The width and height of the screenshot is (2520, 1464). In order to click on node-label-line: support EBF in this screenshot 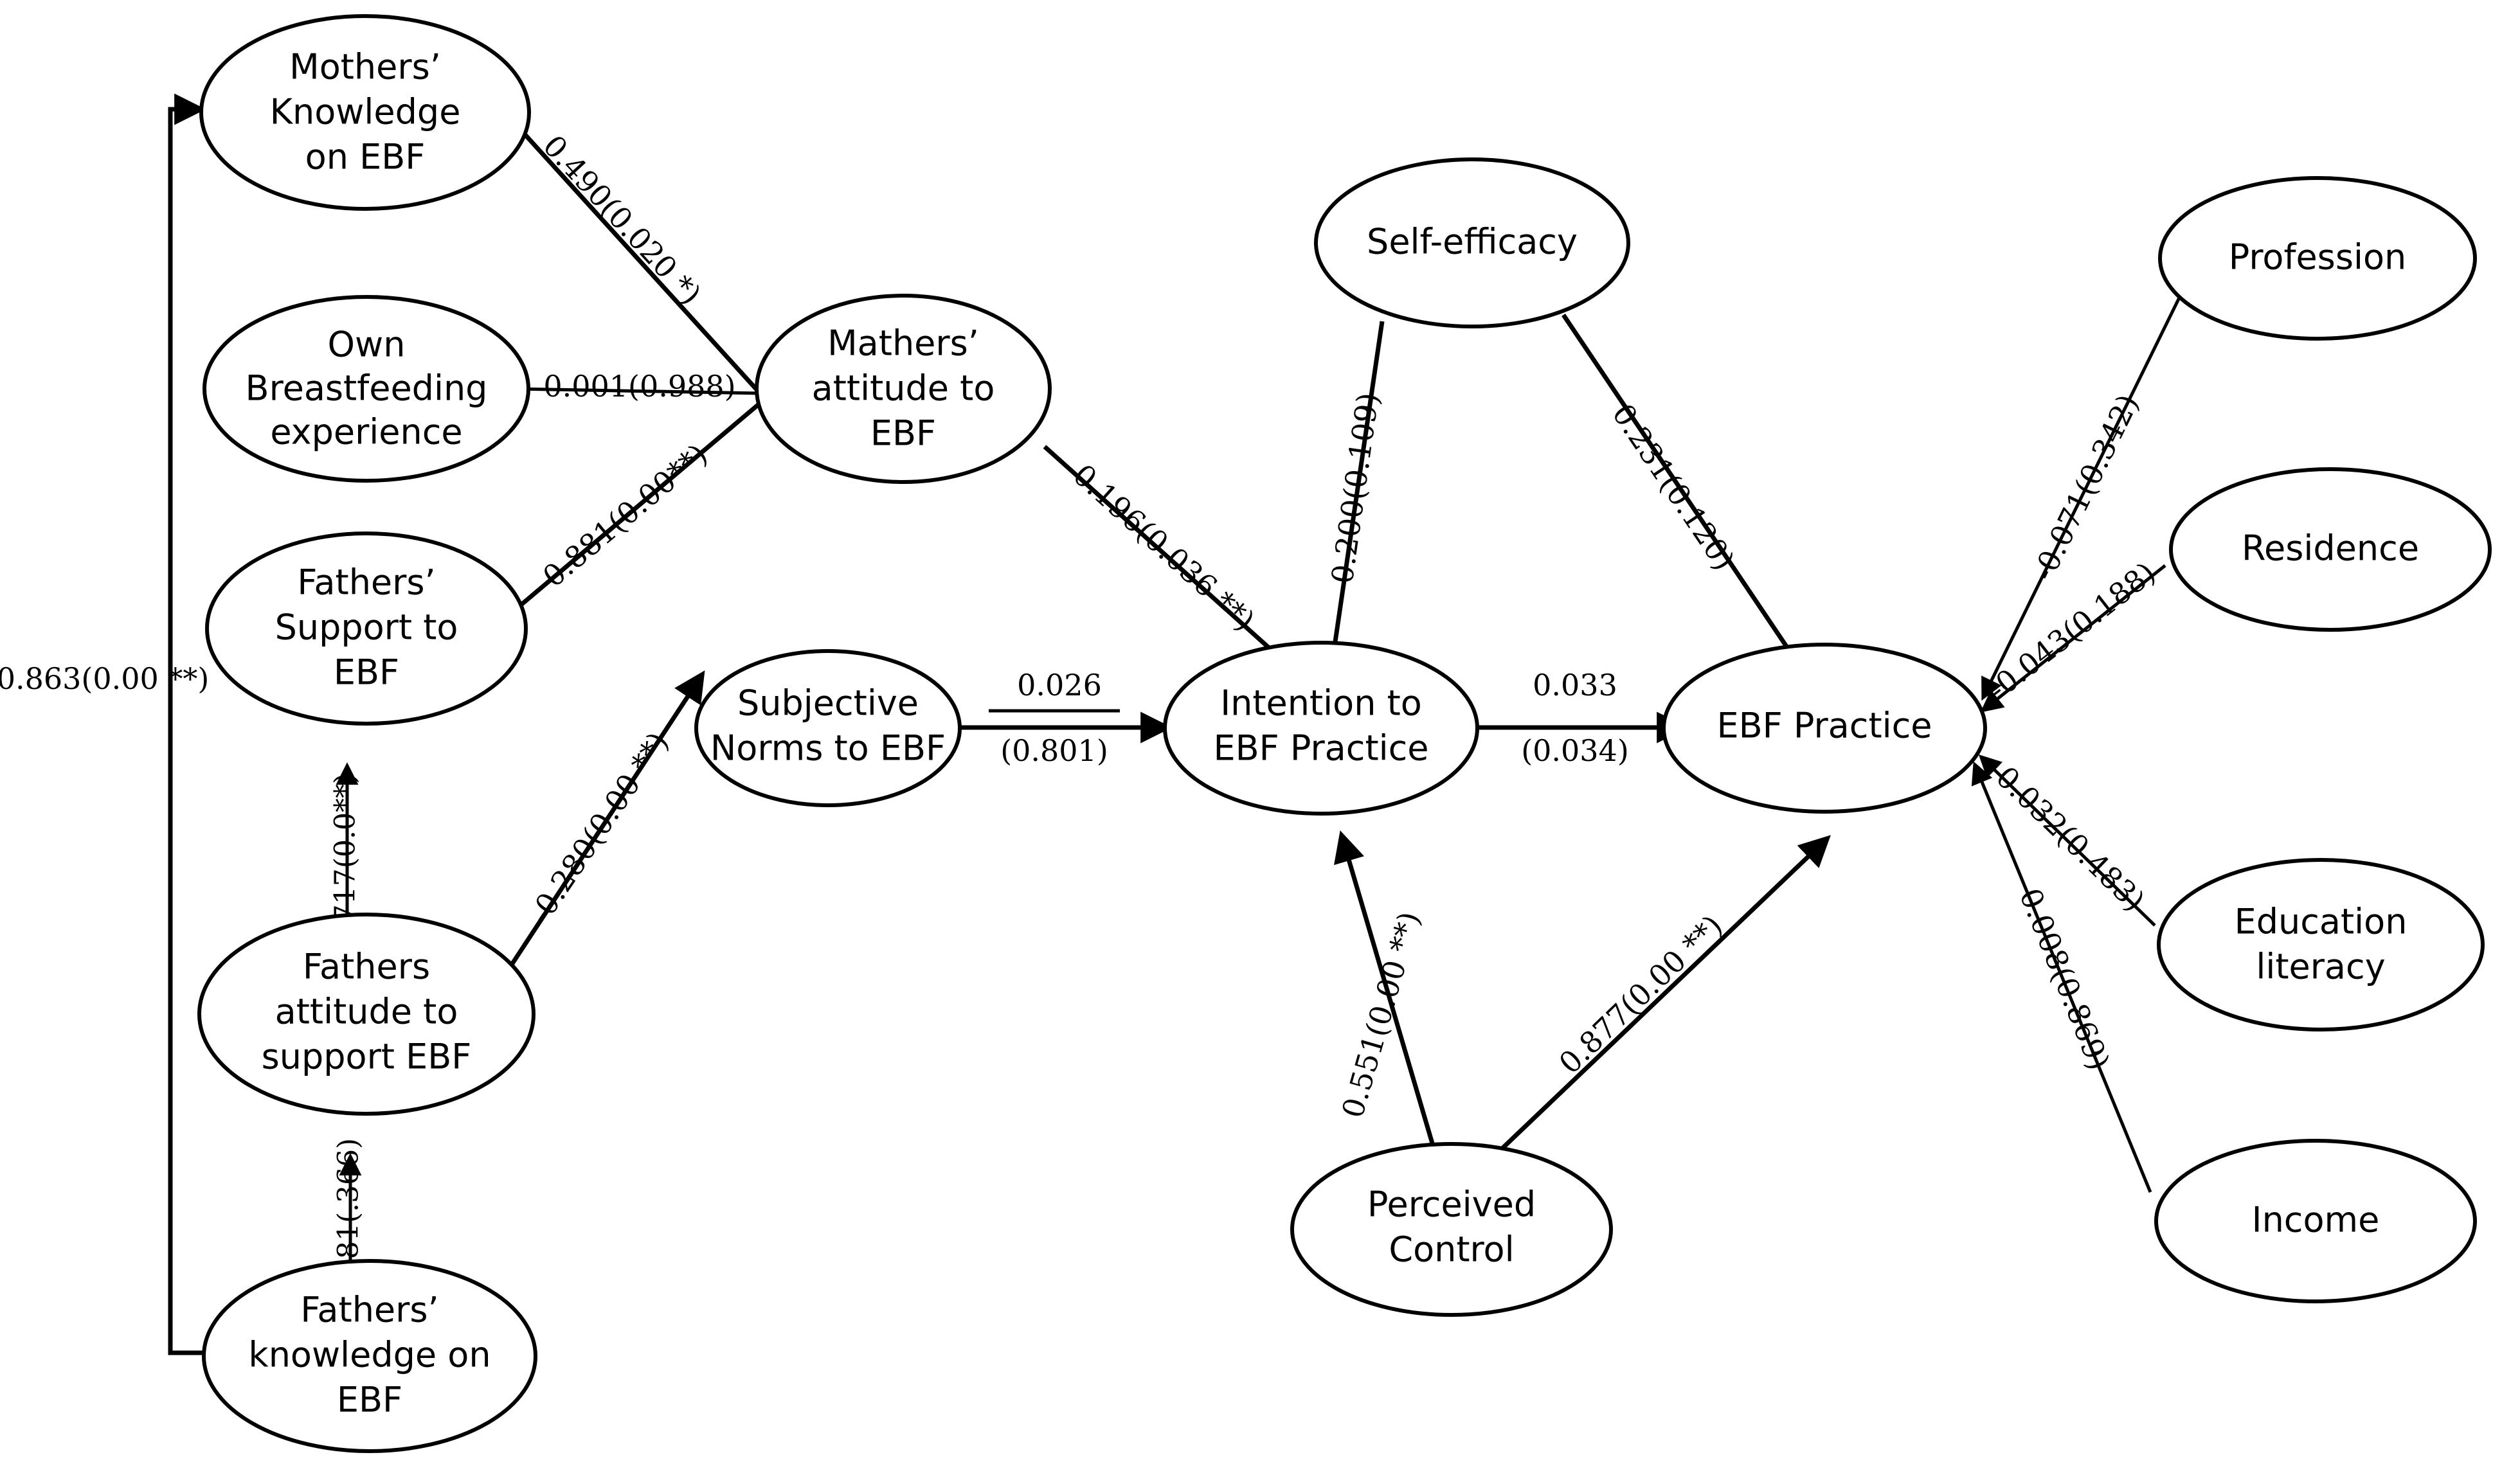, I will do `click(367, 1057)`.